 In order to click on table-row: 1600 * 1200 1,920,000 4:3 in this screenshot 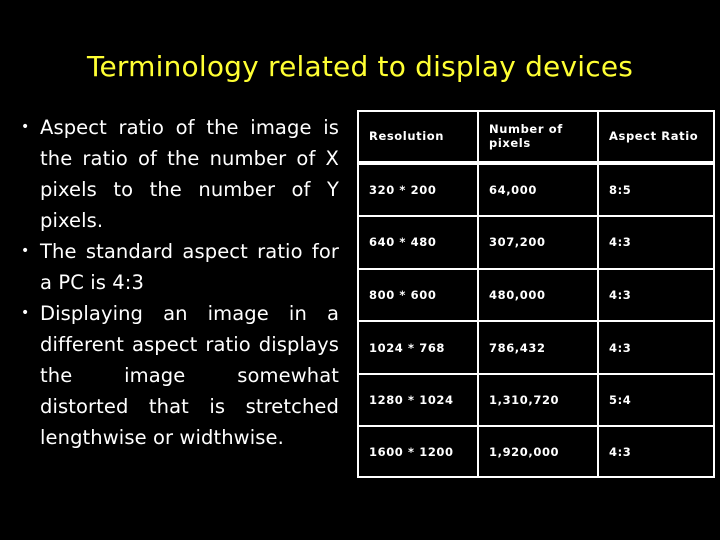, I will do `click(536, 451)`.